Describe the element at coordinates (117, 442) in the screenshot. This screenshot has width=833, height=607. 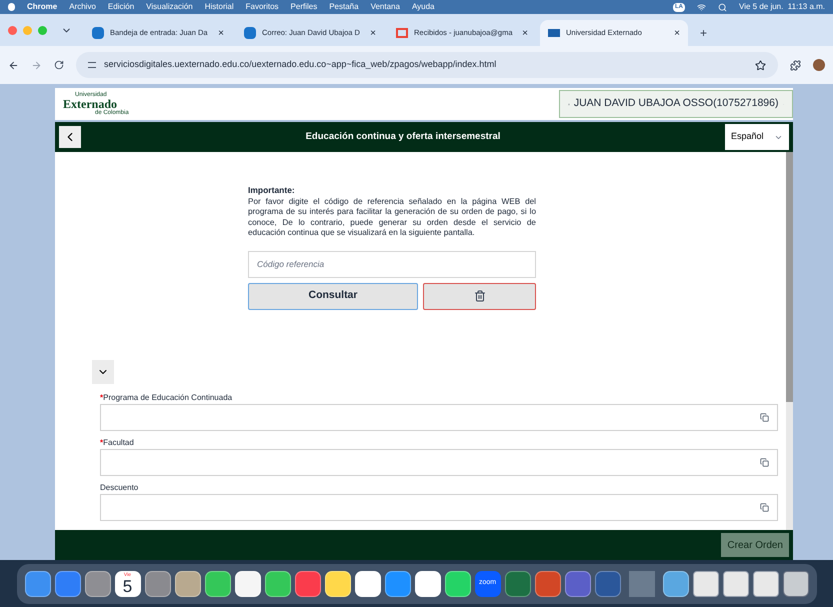
I see `field-label: *Facultad` at that location.